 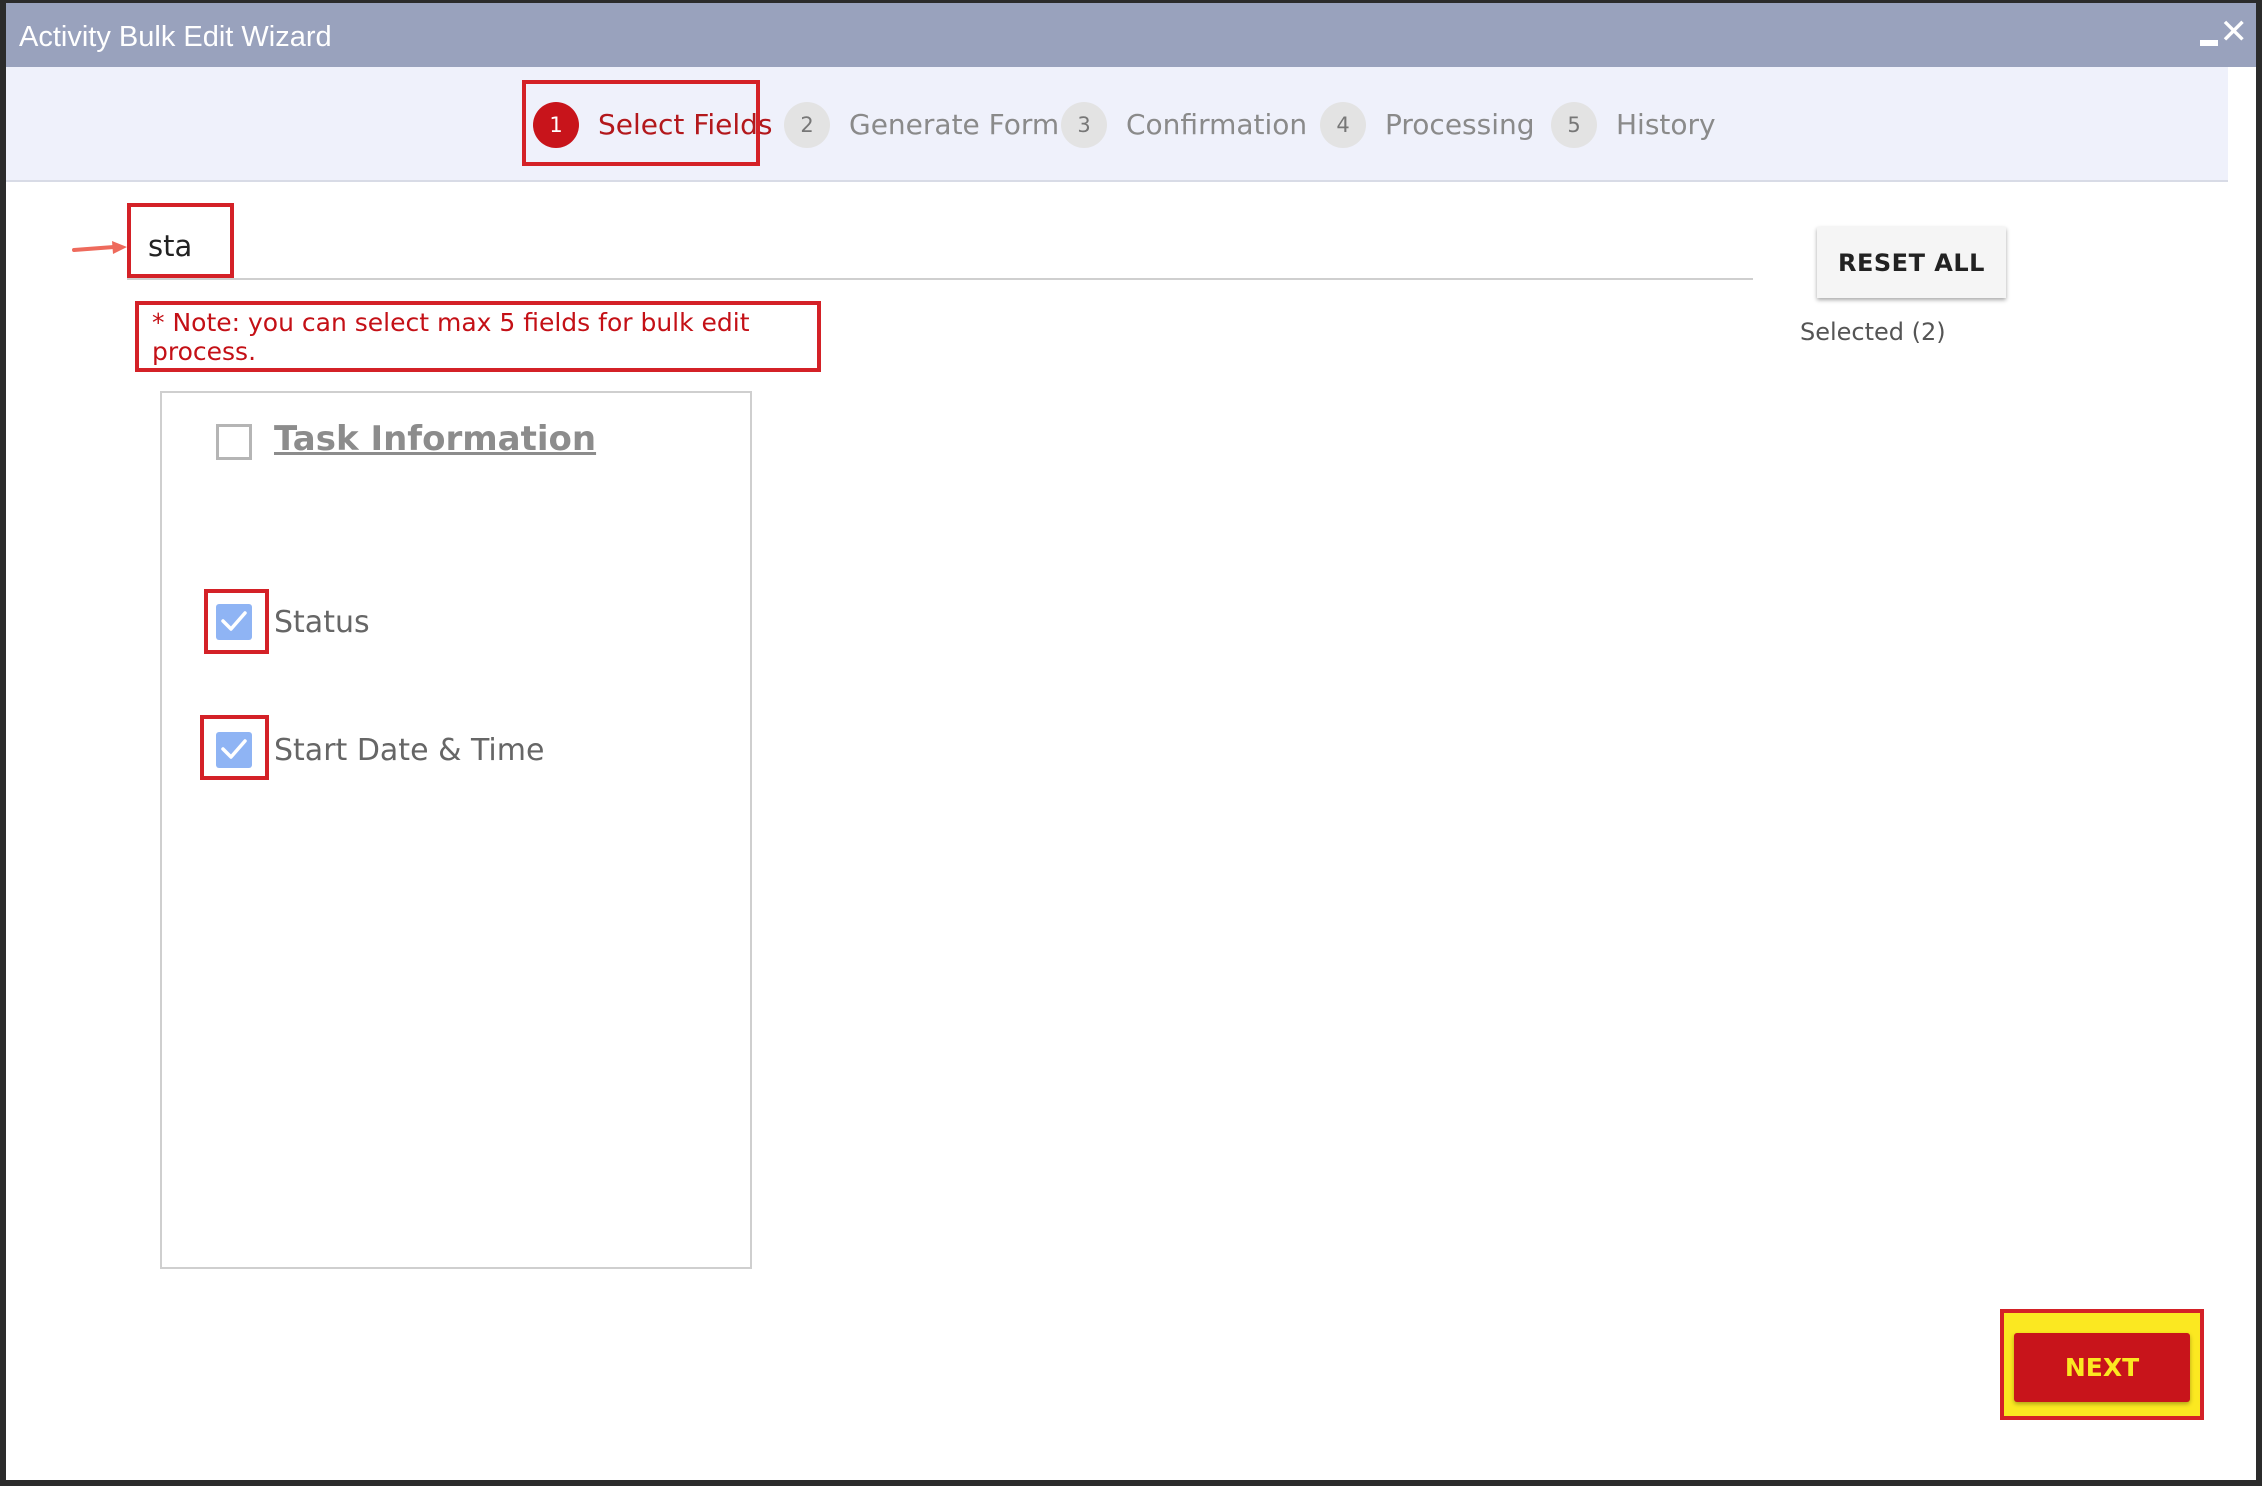 I want to click on step-history: 5 History, so click(x=1633, y=124).